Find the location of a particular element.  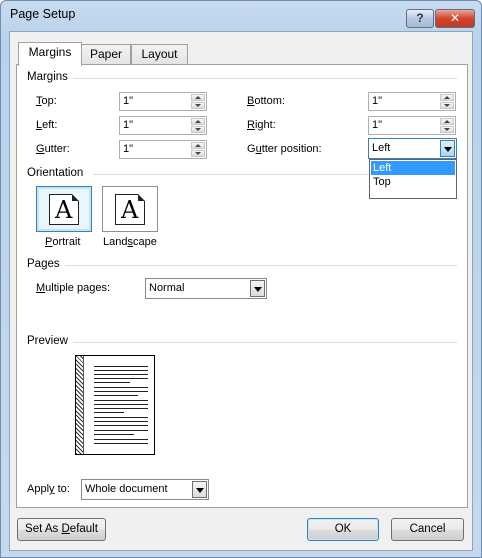

portrait-page-icon: A is located at coordinates (64, 209).